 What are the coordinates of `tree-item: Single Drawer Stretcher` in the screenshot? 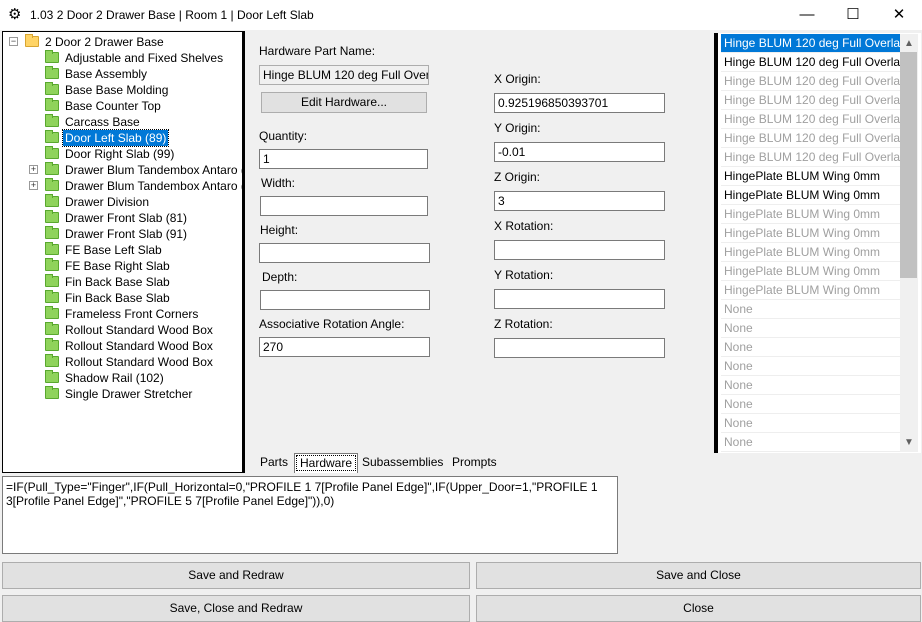 It's located at (122, 394).